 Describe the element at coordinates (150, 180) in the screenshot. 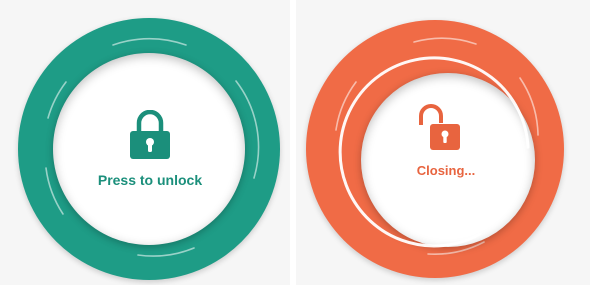

I see `press-to-unlock-label: Press to unlock` at that location.